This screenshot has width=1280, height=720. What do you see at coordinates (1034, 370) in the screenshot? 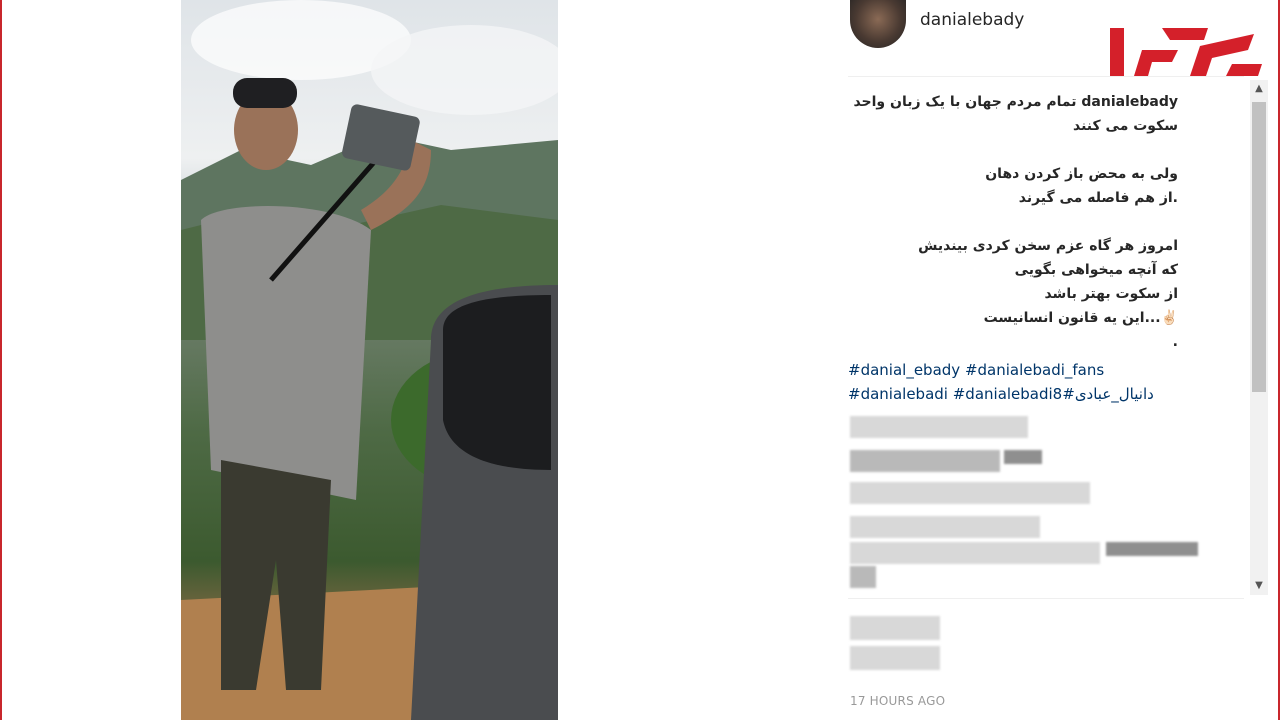
I see `hashtag-link: #danialebadi_fans` at bounding box center [1034, 370].